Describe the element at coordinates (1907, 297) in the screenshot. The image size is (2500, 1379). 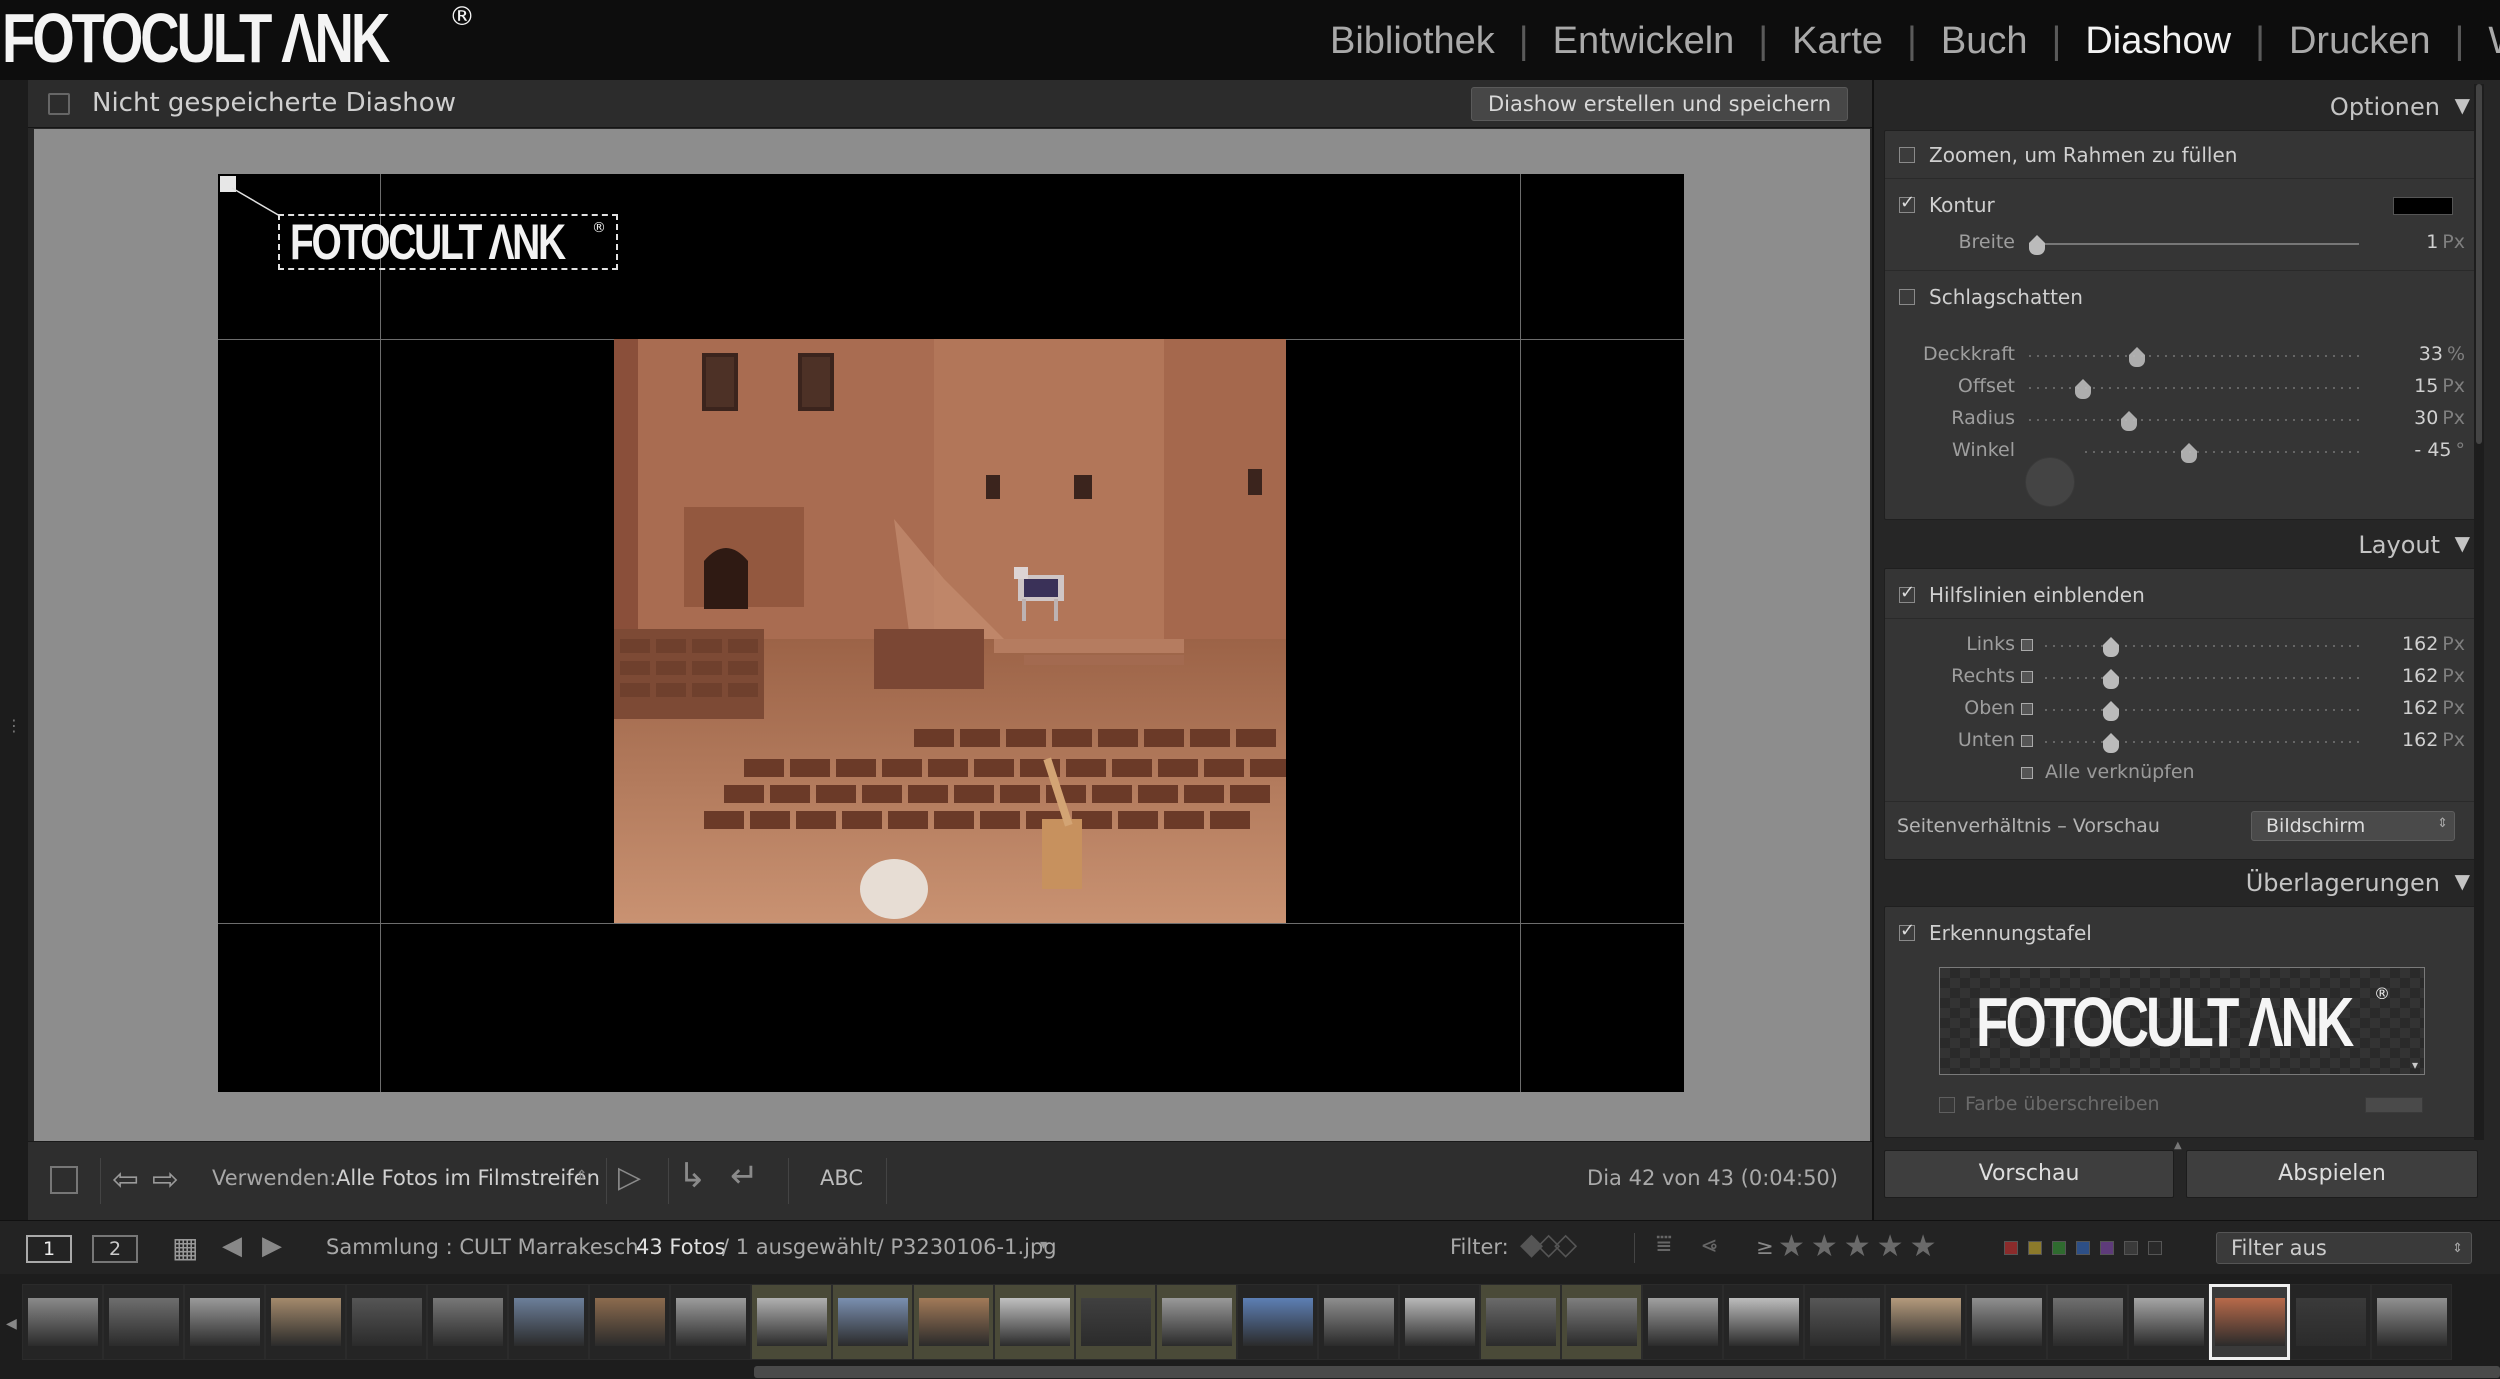
I see `drop-shadow-checkbox` at that location.